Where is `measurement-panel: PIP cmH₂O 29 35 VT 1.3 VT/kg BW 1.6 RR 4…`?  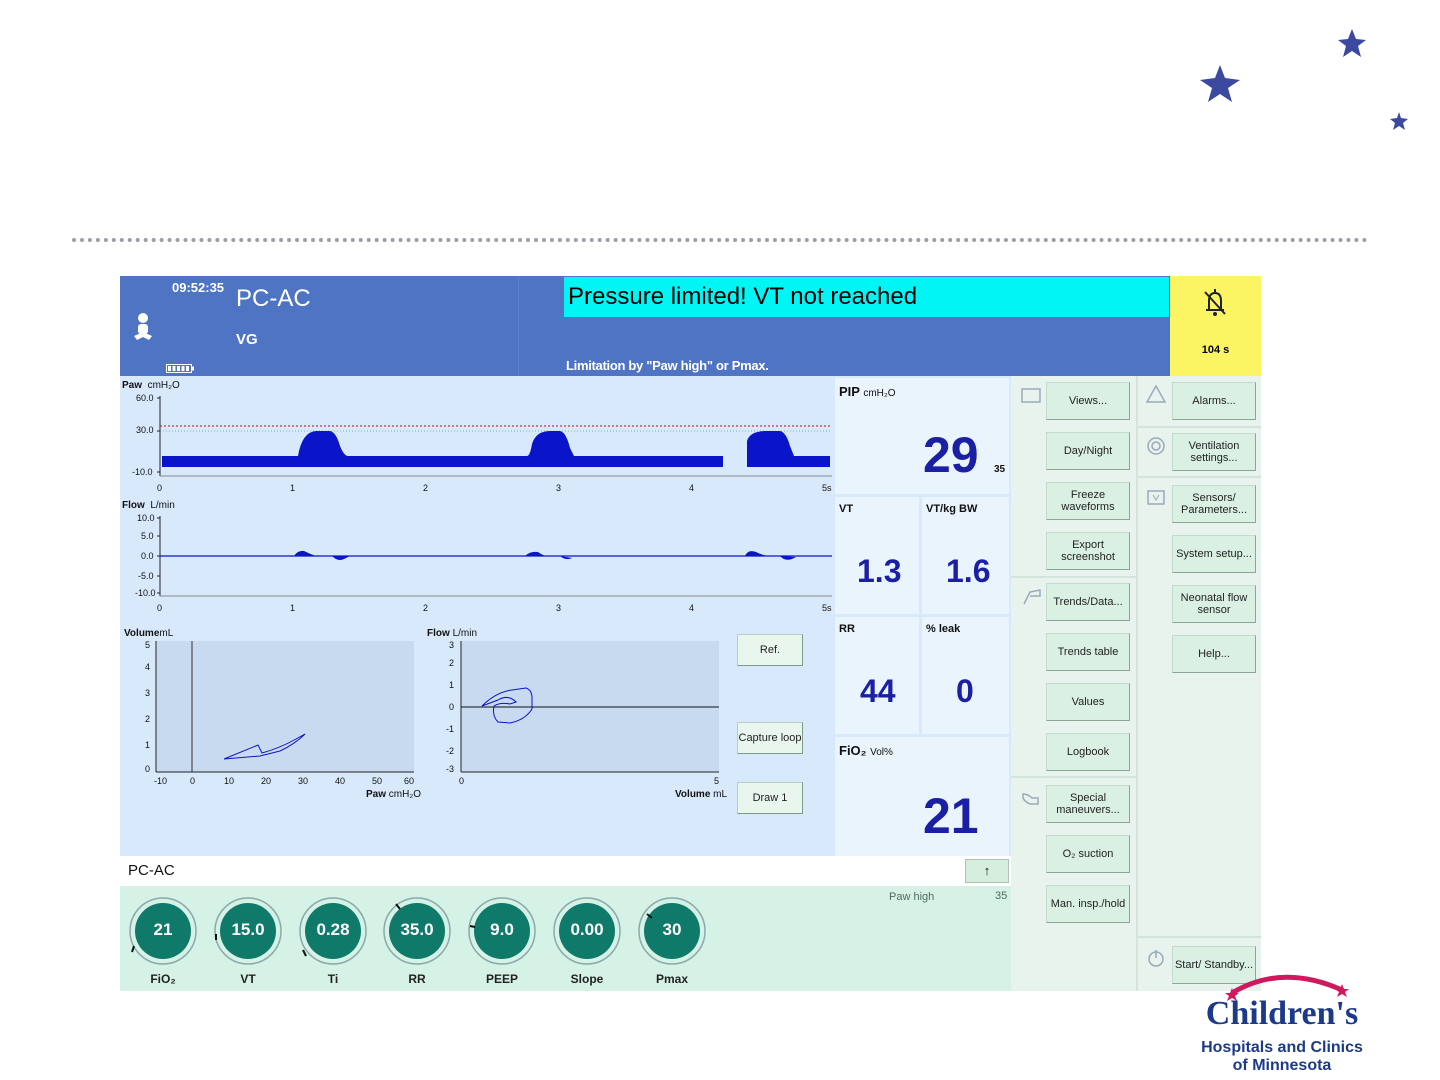
measurement-panel: PIP cmH₂O 29 35 VT 1.3 VT/kg BW 1.6 RR 4… is located at coordinates (922, 616).